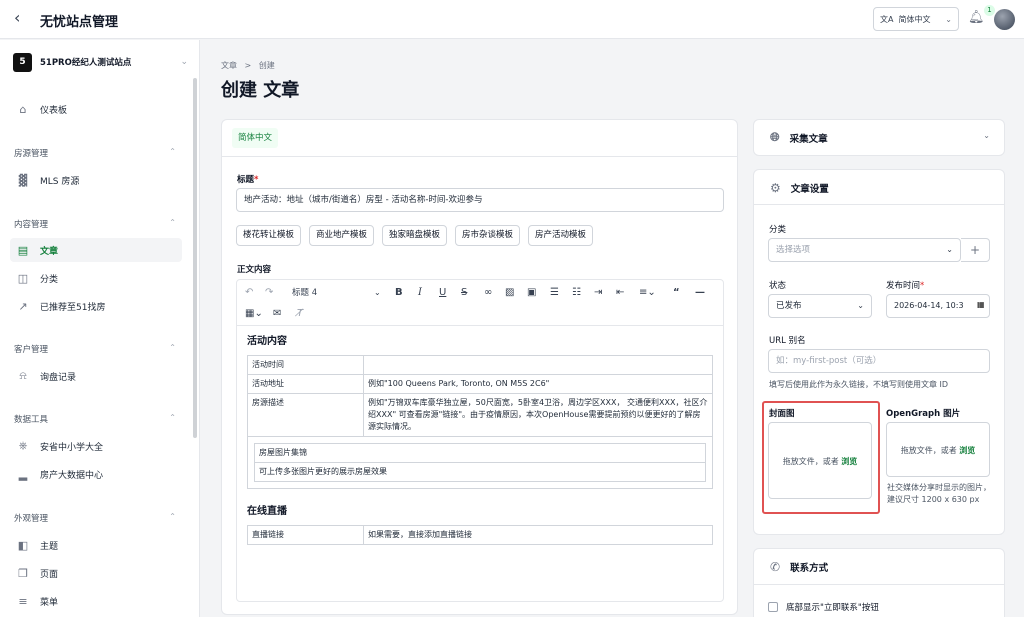 Image resolution: width=1024 pixels, height=617 pixels. What do you see at coordinates (399, 293) in the screenshot?
I see `bold-icon: B` at bounding box center [399, 293].